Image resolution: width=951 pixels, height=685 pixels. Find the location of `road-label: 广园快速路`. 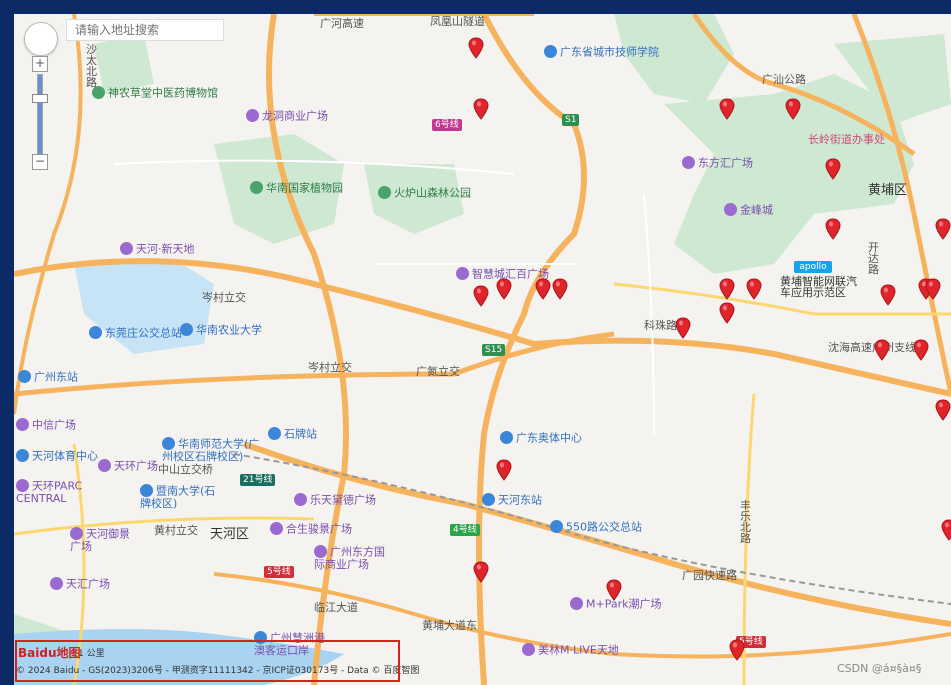

road-label: 广园快速路 is located at coordinates (709, 575).